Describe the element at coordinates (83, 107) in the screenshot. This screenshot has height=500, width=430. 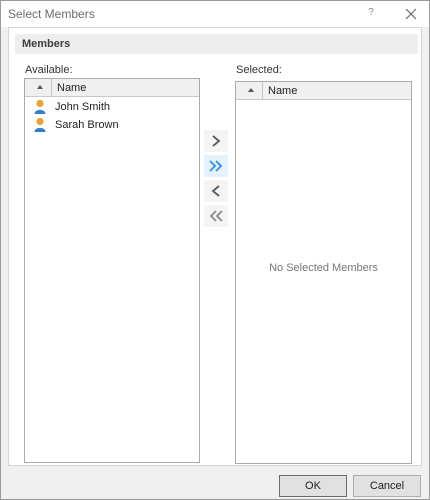
I see `member-name: John Smith` at that location.